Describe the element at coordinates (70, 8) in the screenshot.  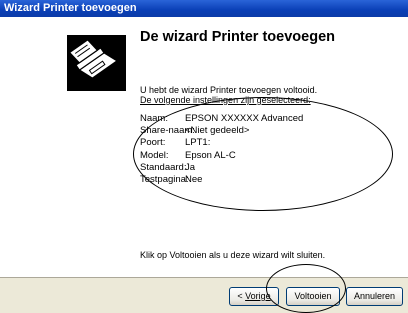
I see `window-title: Wizard Printer toevoegen` at that location.